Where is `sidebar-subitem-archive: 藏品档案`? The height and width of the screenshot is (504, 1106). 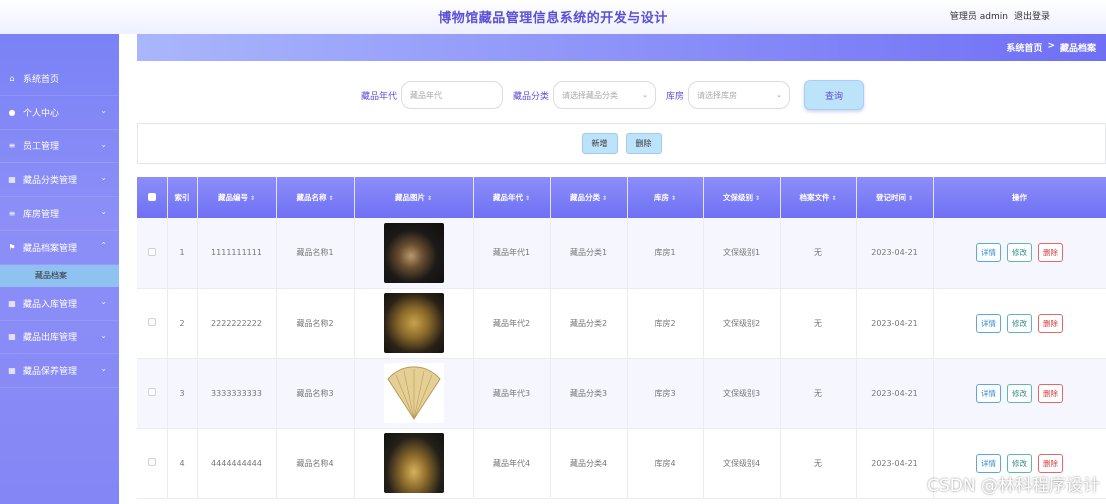
sidebar-subitem-archive: 藏品档案 is located at coordinates (59, 275).